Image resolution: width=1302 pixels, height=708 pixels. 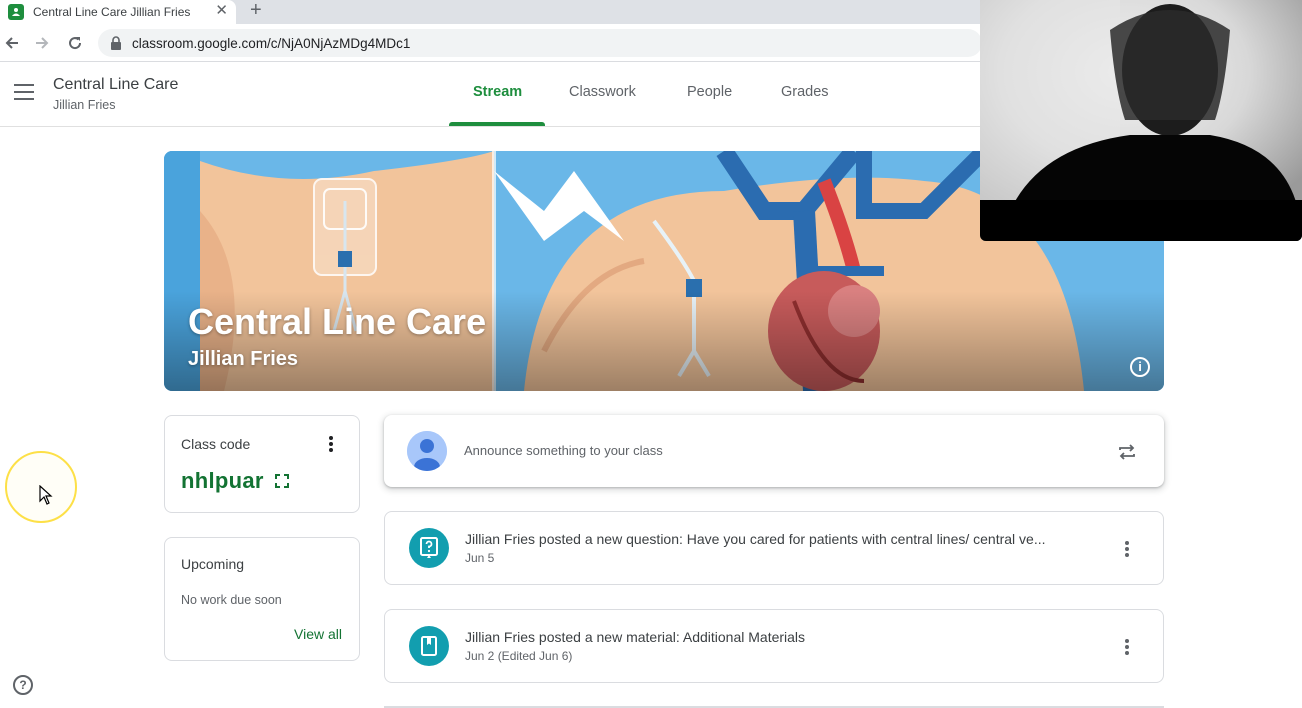 I want to click on post-date: Jun 2 (Edited Jun 6), so click(x=519, y=656).